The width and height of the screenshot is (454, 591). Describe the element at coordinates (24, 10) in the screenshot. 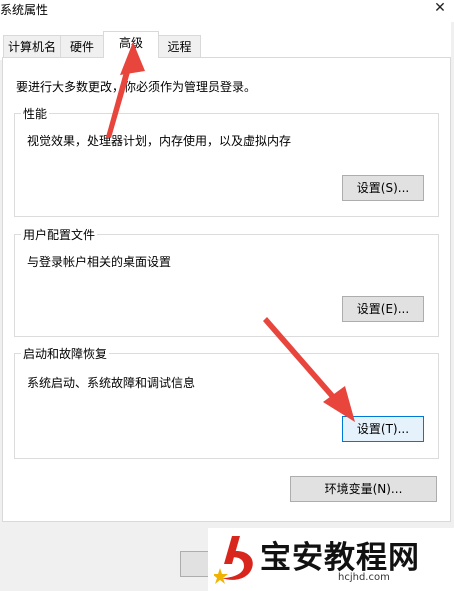

I see `window-title: 系统属性` at that location.